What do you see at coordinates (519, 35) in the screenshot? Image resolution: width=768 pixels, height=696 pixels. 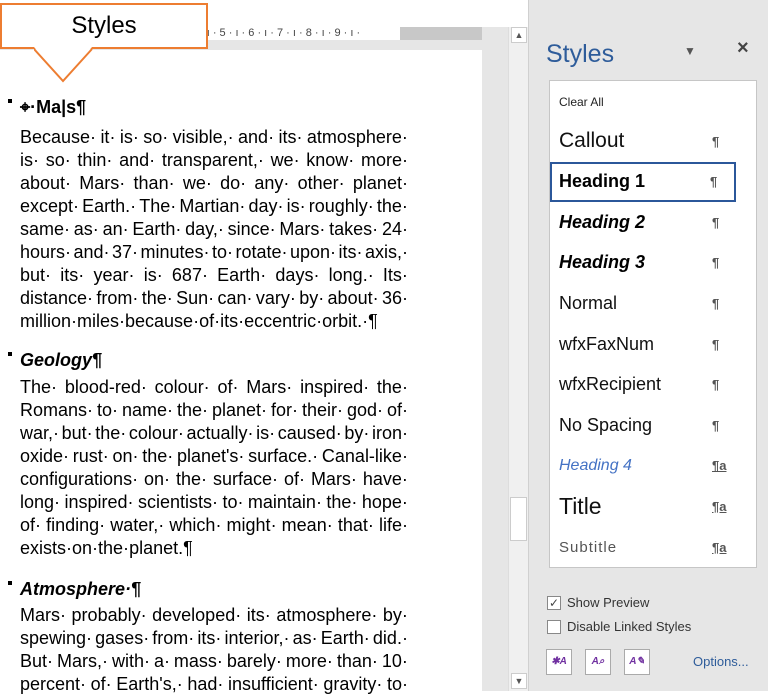 I see `scroll-up-button: ▲` at bounding box center [519, 35].